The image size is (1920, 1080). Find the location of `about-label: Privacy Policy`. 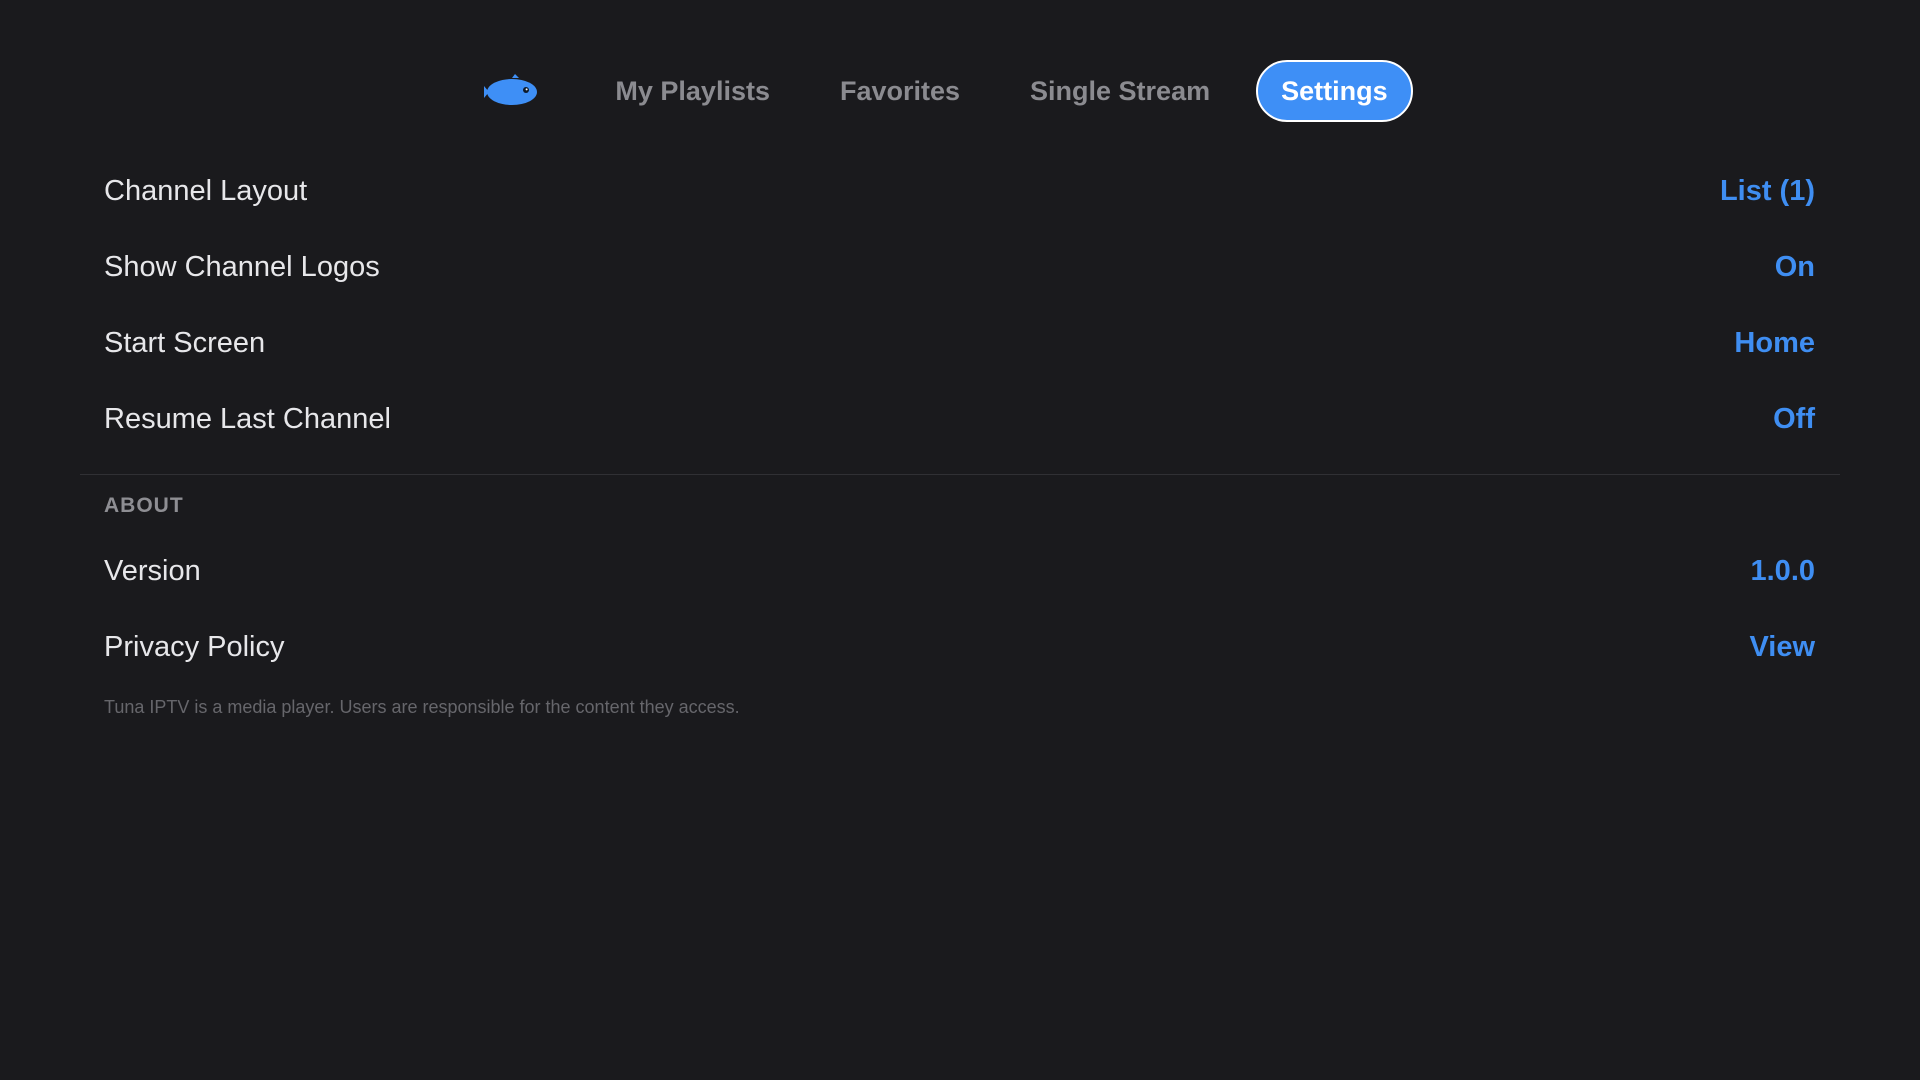

about-label: Privacy Policy is located at coordinates (194, 646).